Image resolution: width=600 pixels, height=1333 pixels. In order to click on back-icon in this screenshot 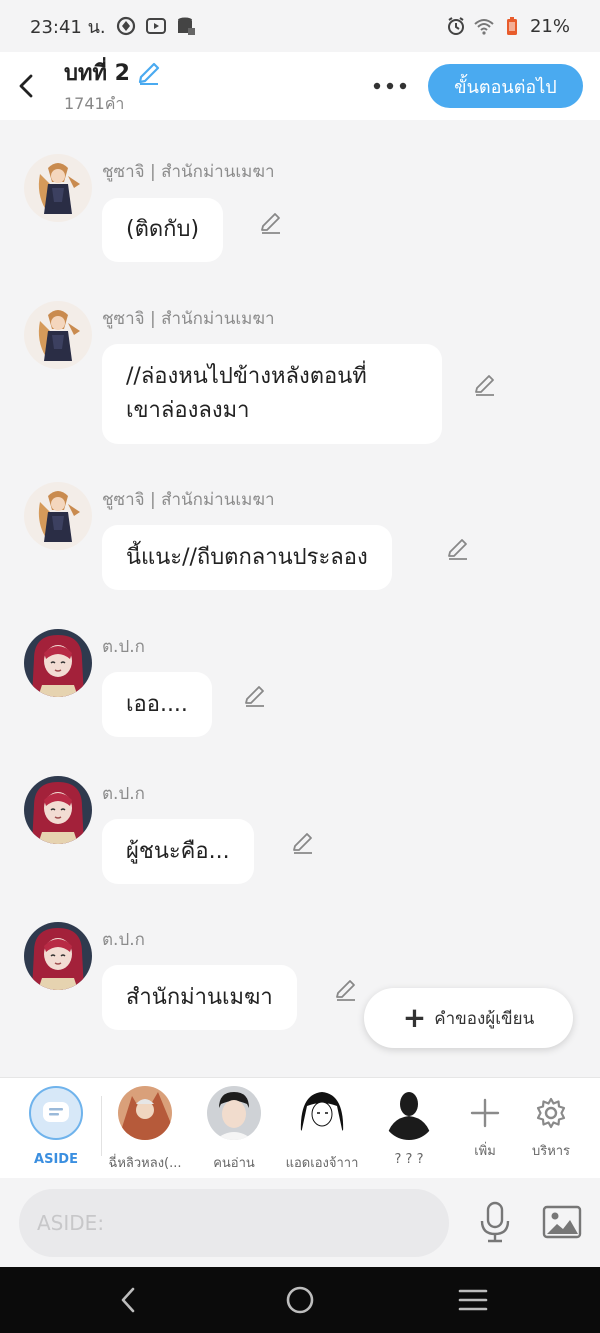, I will do `click(26, 86)`.